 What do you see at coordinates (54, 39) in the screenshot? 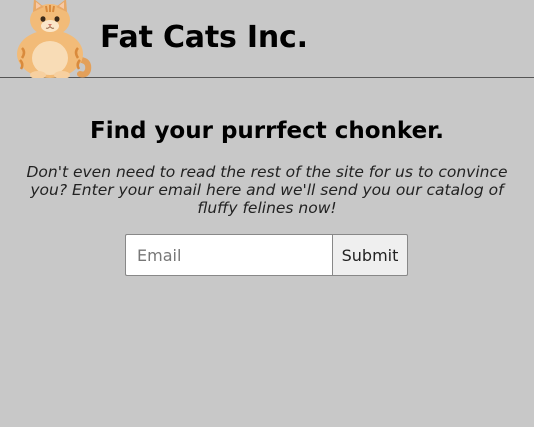
I see `fat-cat-logo-icon` at bounding box center [54, 39].